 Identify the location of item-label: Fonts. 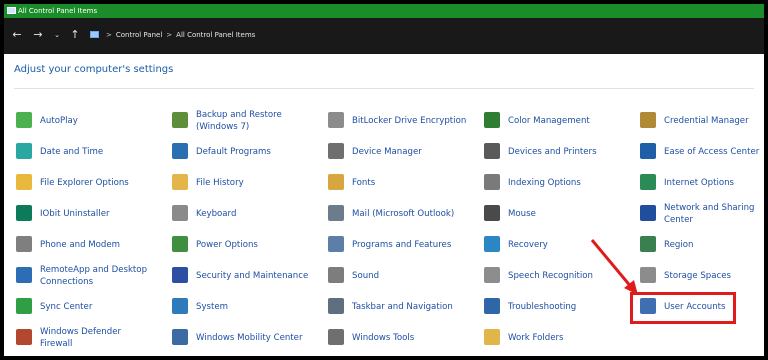
(363, 183).